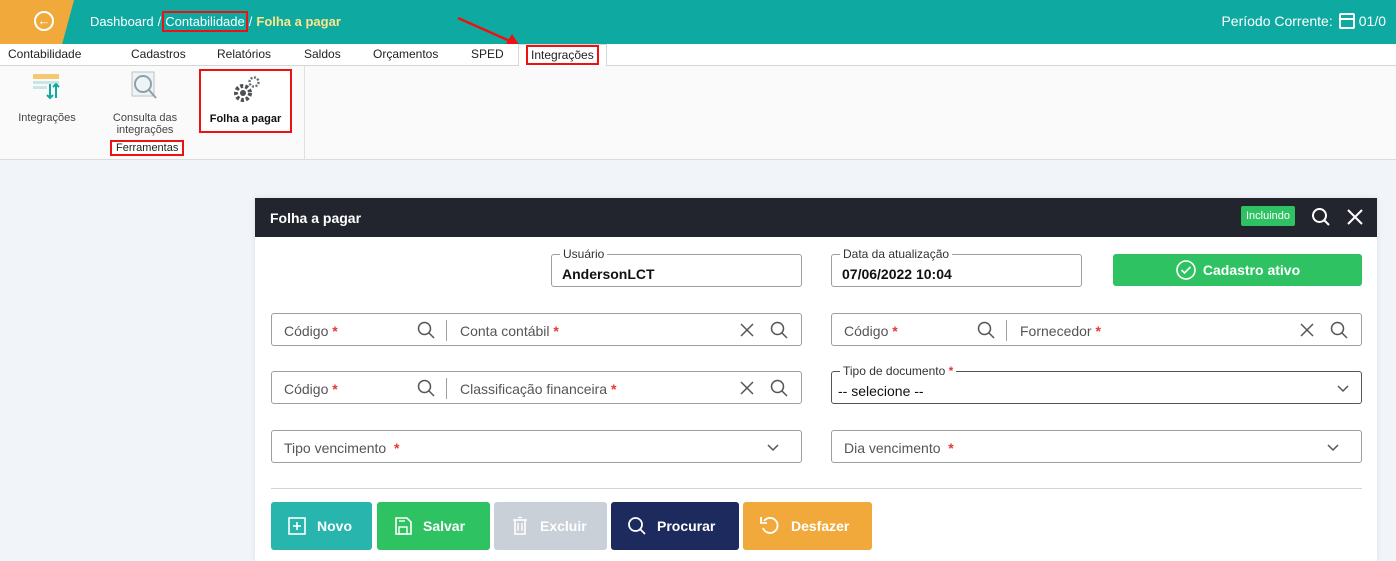  Describe the element at coordinates (1096, 384) in the screenshot. I see `tipo-documento-select: Tipo de documento * -- selecione --` at that location.